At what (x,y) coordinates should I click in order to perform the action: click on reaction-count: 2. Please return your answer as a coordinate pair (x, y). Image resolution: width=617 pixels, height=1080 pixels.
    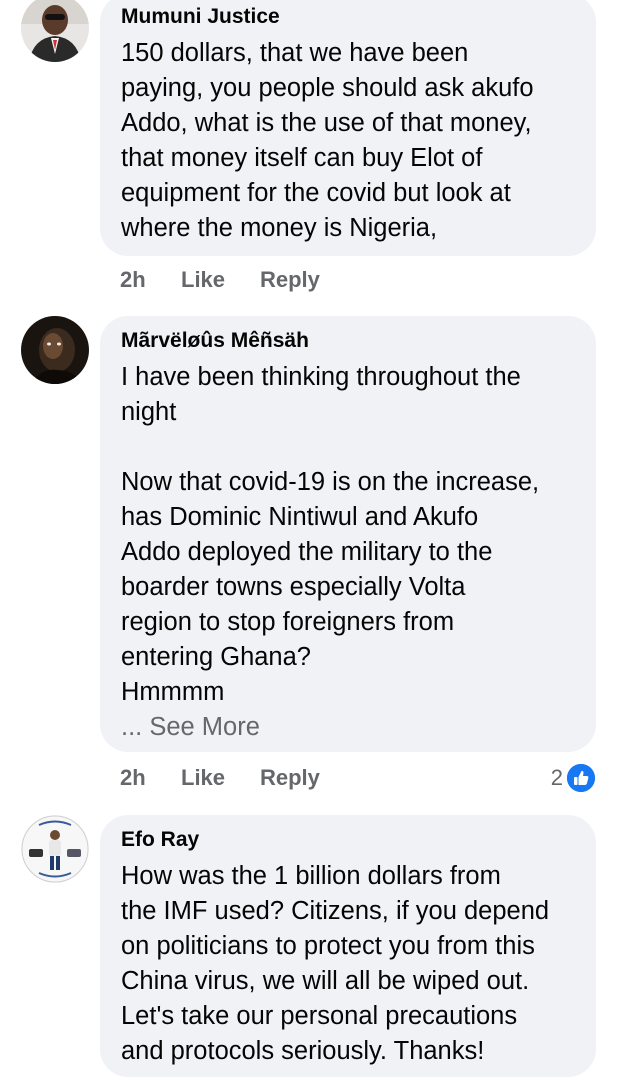
    Looking at the image, I should click on (556, 777).